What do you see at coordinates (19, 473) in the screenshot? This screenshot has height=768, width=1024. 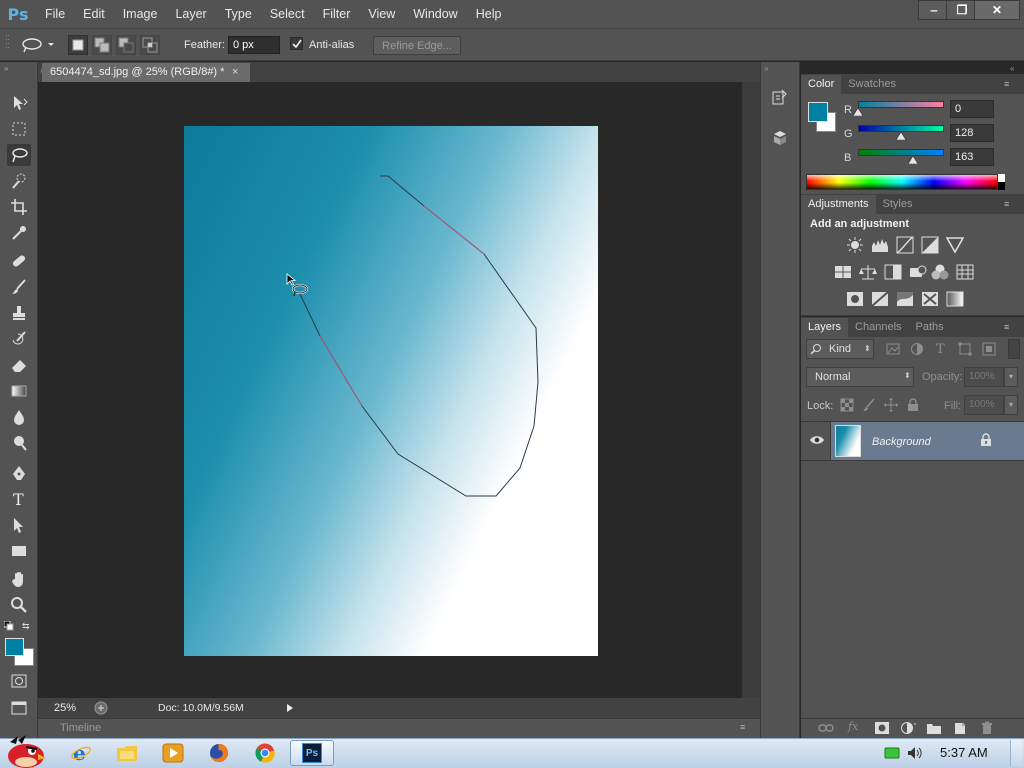 I see `pen-tool-icon` at bounding box center [19, 473].